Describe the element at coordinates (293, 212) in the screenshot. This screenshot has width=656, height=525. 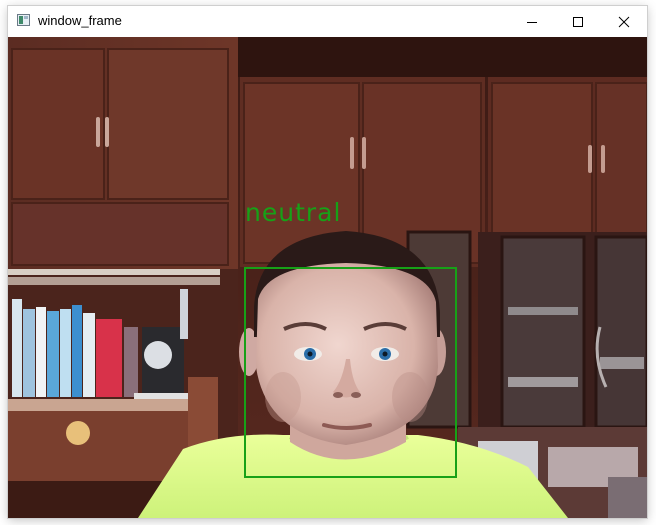
I see `emotion-label: neutral` at that location.